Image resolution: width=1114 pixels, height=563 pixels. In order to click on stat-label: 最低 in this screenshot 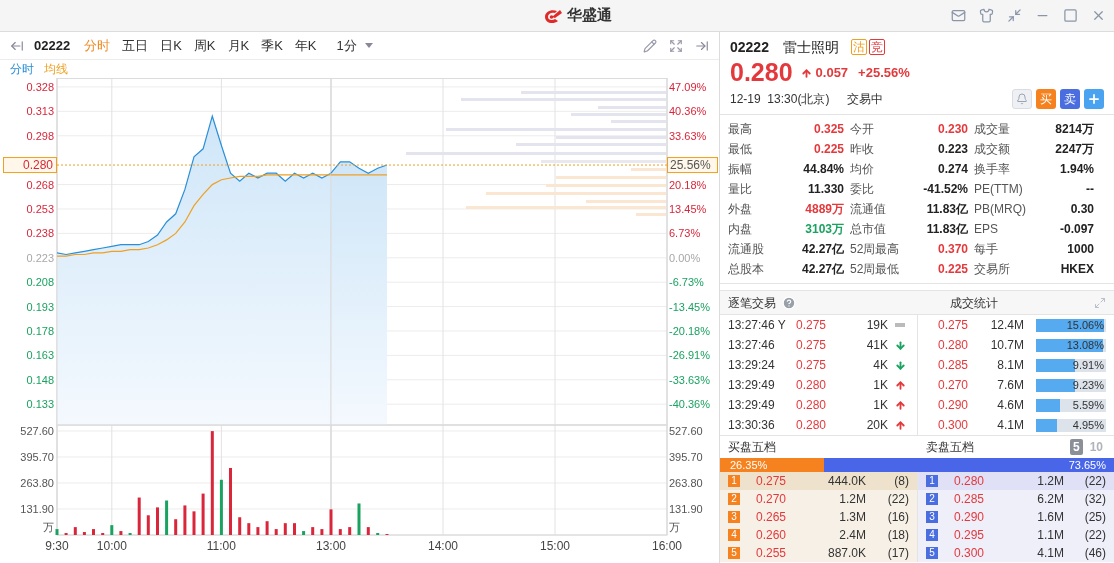, I will do `click(740, 149)`.